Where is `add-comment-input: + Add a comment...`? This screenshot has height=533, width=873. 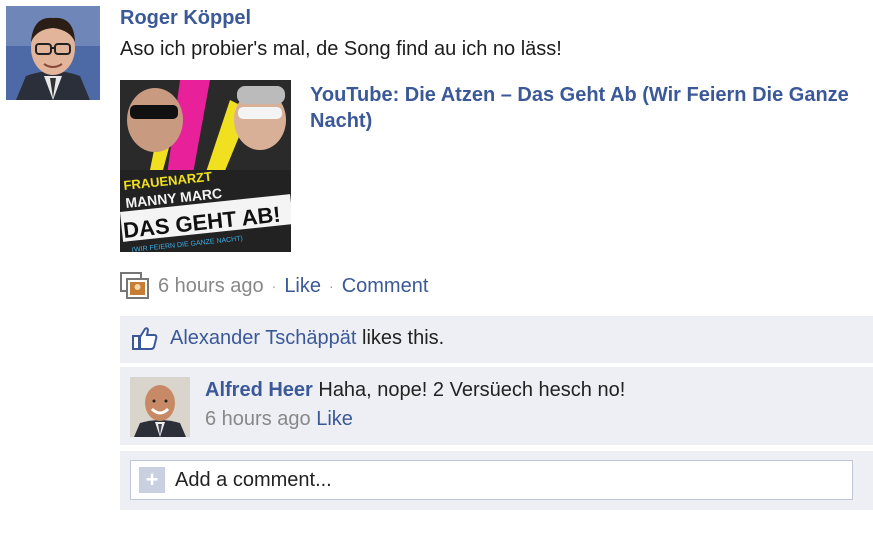
add-comment-input: + Add a comment... is located at coordinates (491, 480).